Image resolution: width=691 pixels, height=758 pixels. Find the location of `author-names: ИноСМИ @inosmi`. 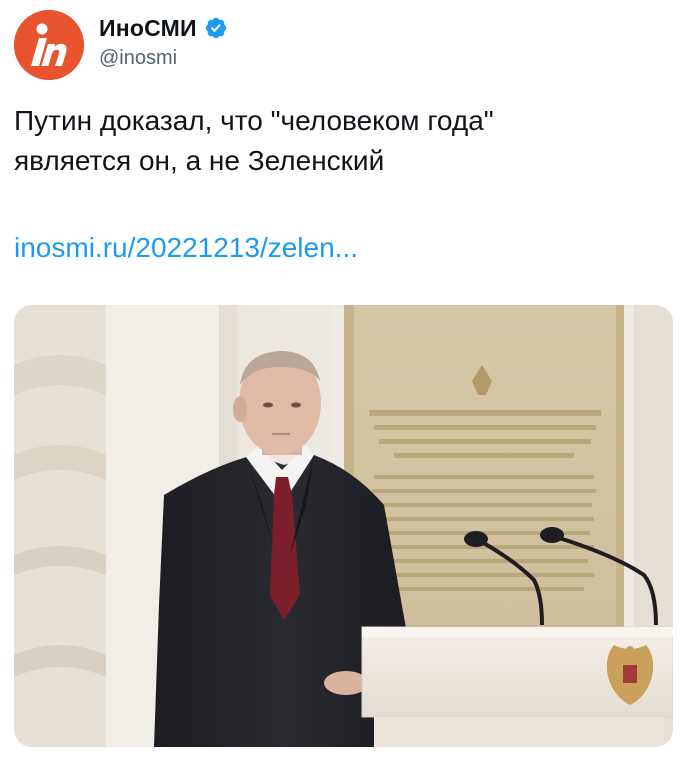

author-names: ИноСМИ @inosmi is located at coordinates (163, 41).